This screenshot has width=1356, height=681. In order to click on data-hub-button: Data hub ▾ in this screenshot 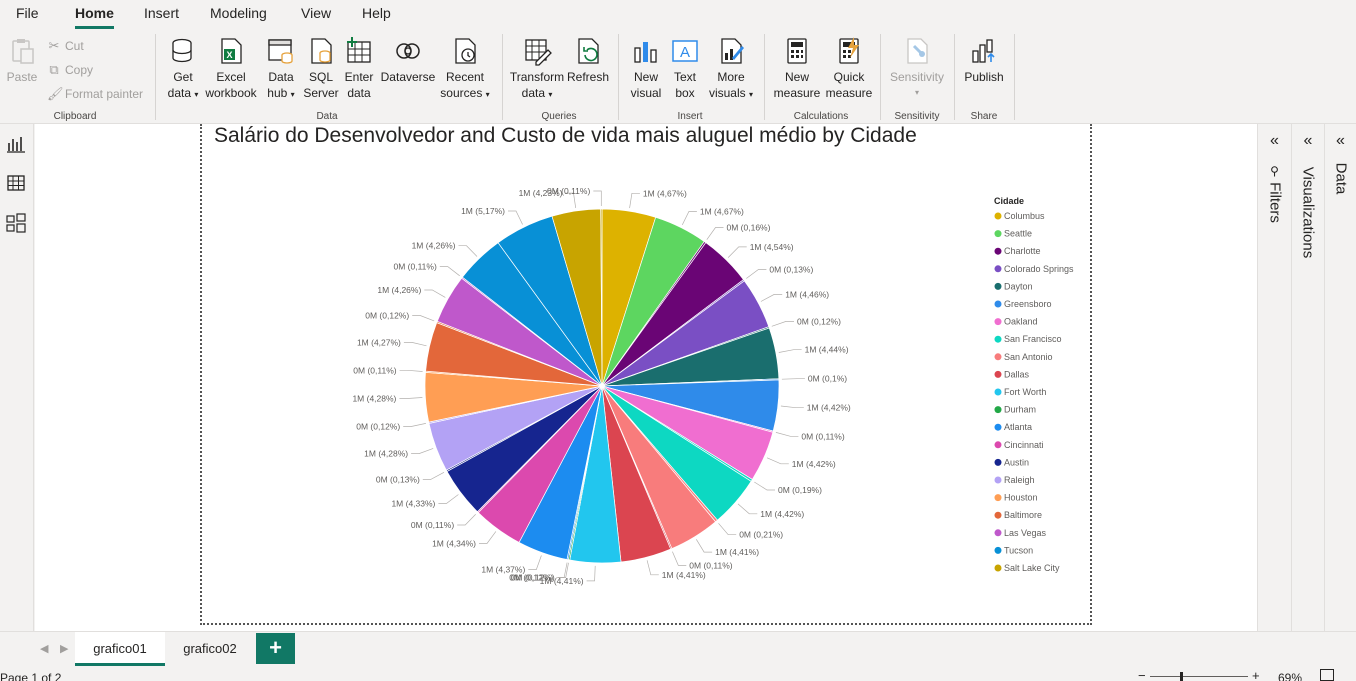, I will do `click(281, 69)`.